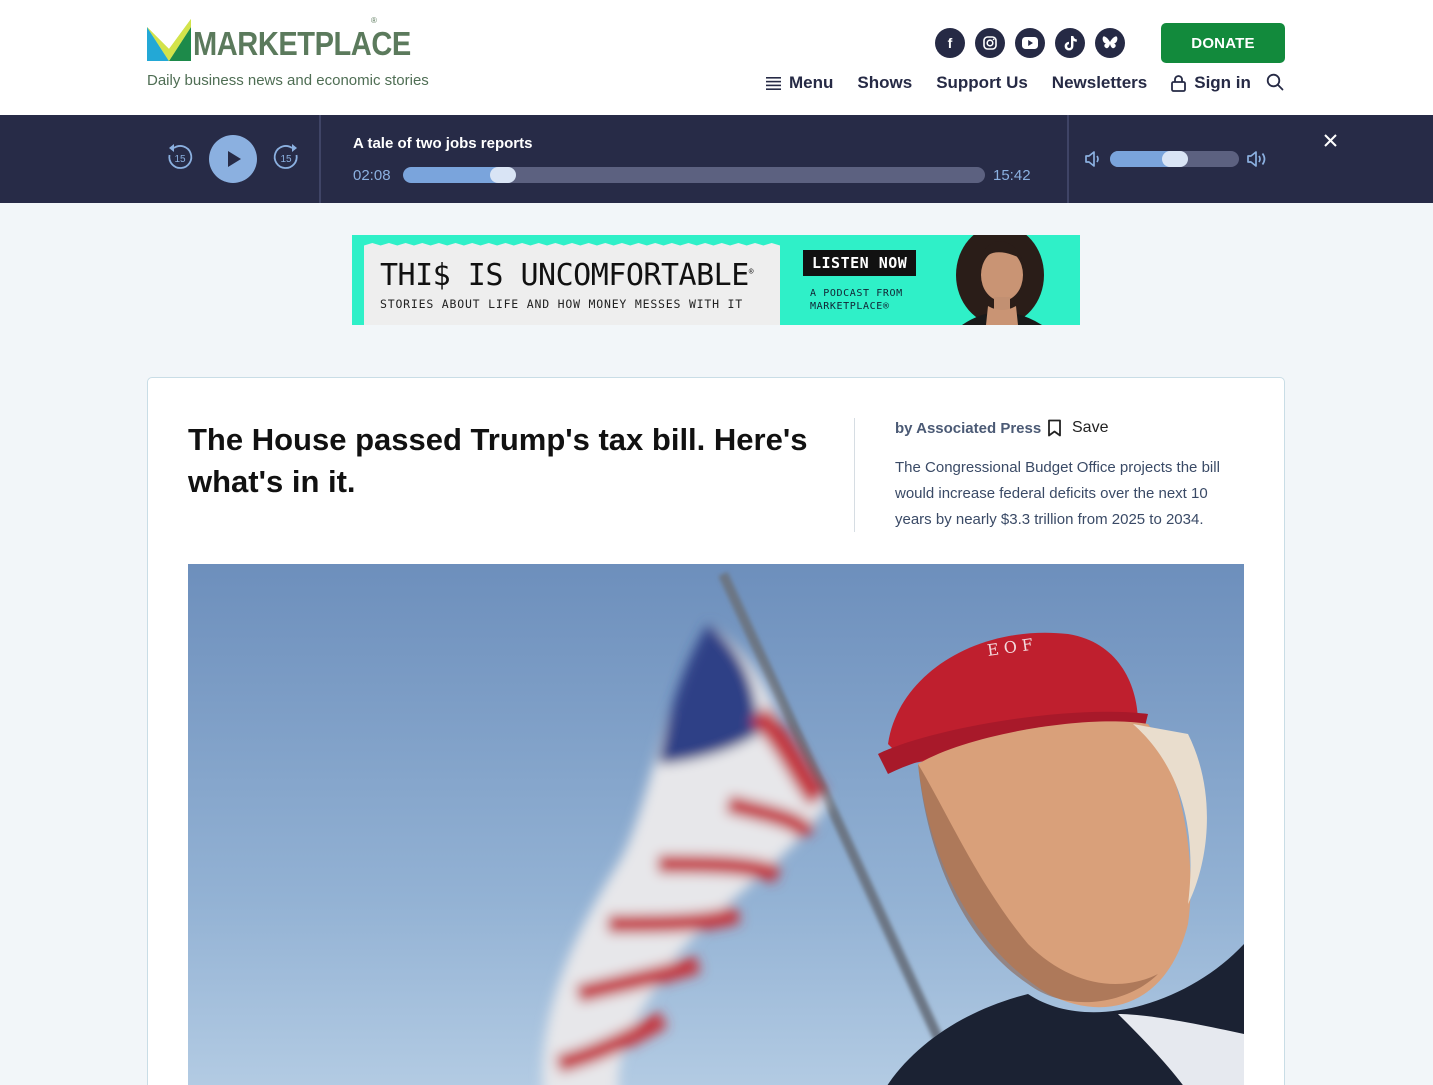  I want to click on skip-forward-15-icon: 15, so click(286, 157).